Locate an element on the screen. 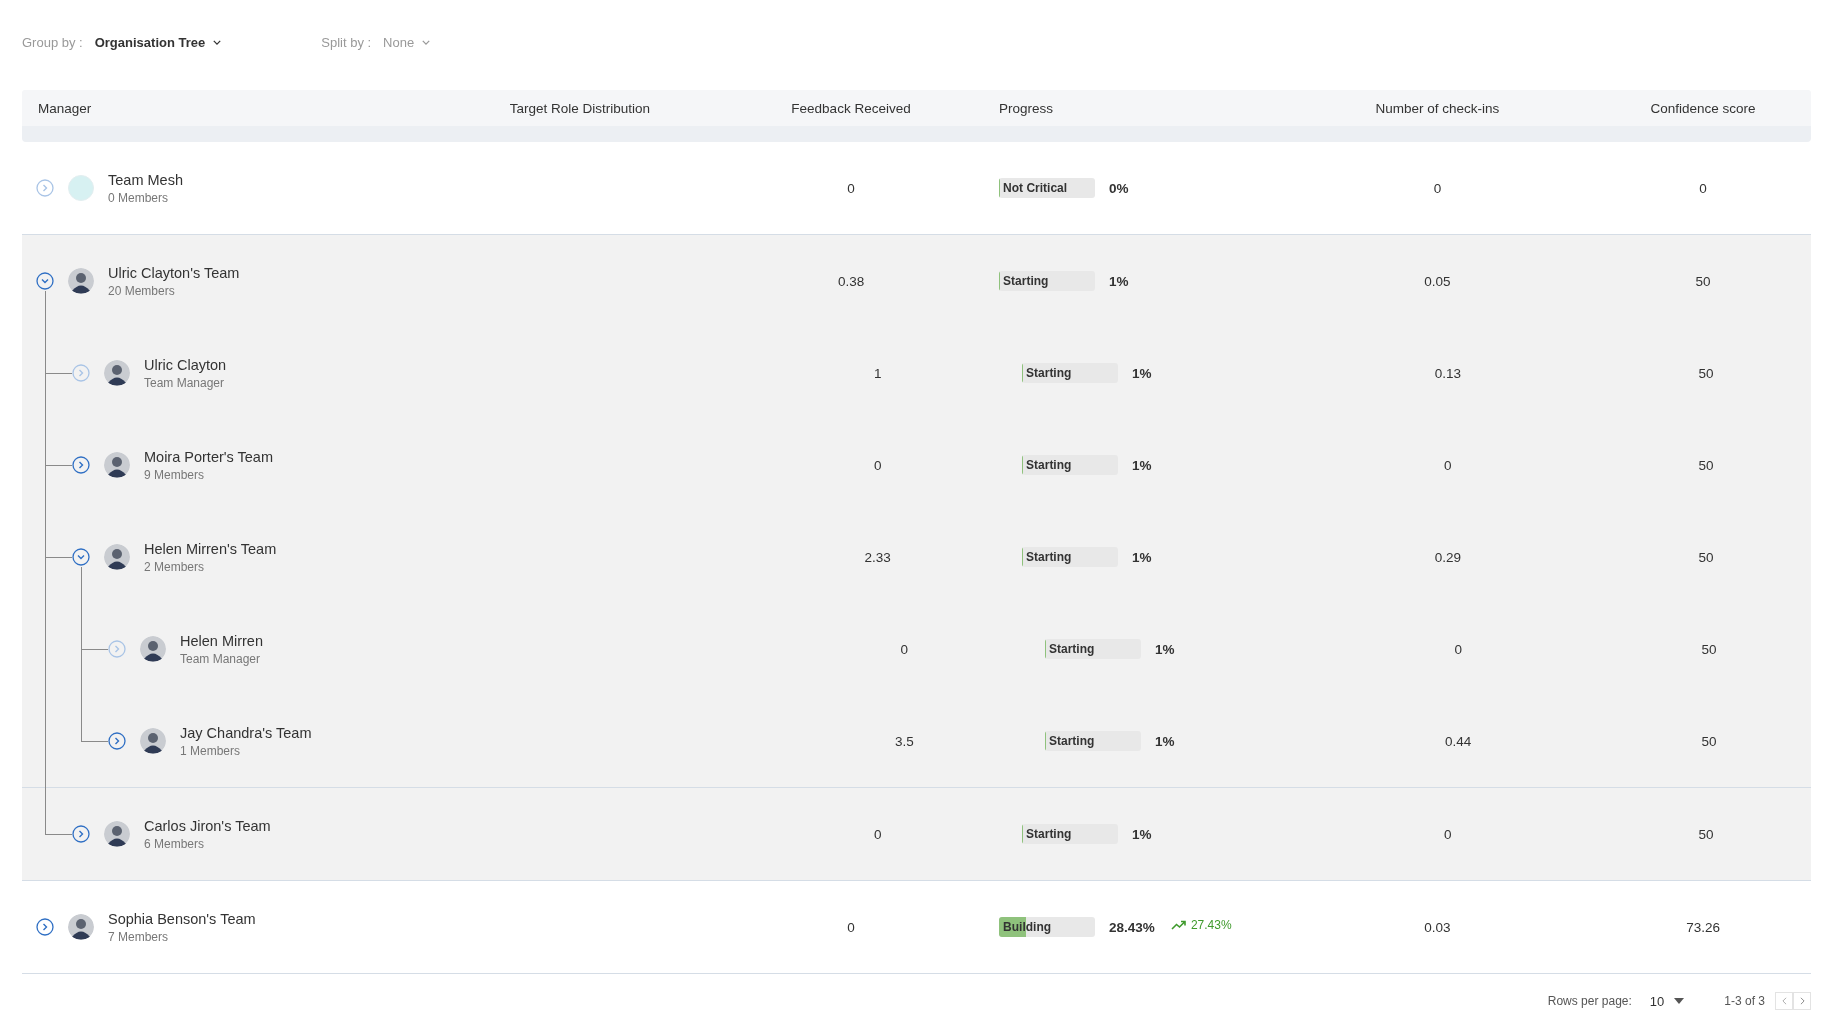 The height and width of the screenshot is (1027, 1828). column-header: Progress is located at coordinates (1026, 108).